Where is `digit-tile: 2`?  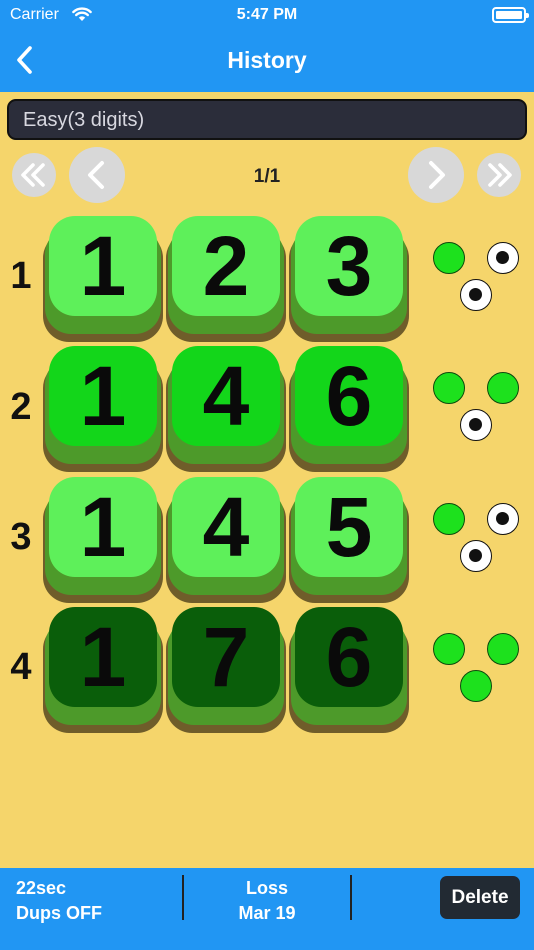 digit-tile: 2 is located at coordinates (226, 279).